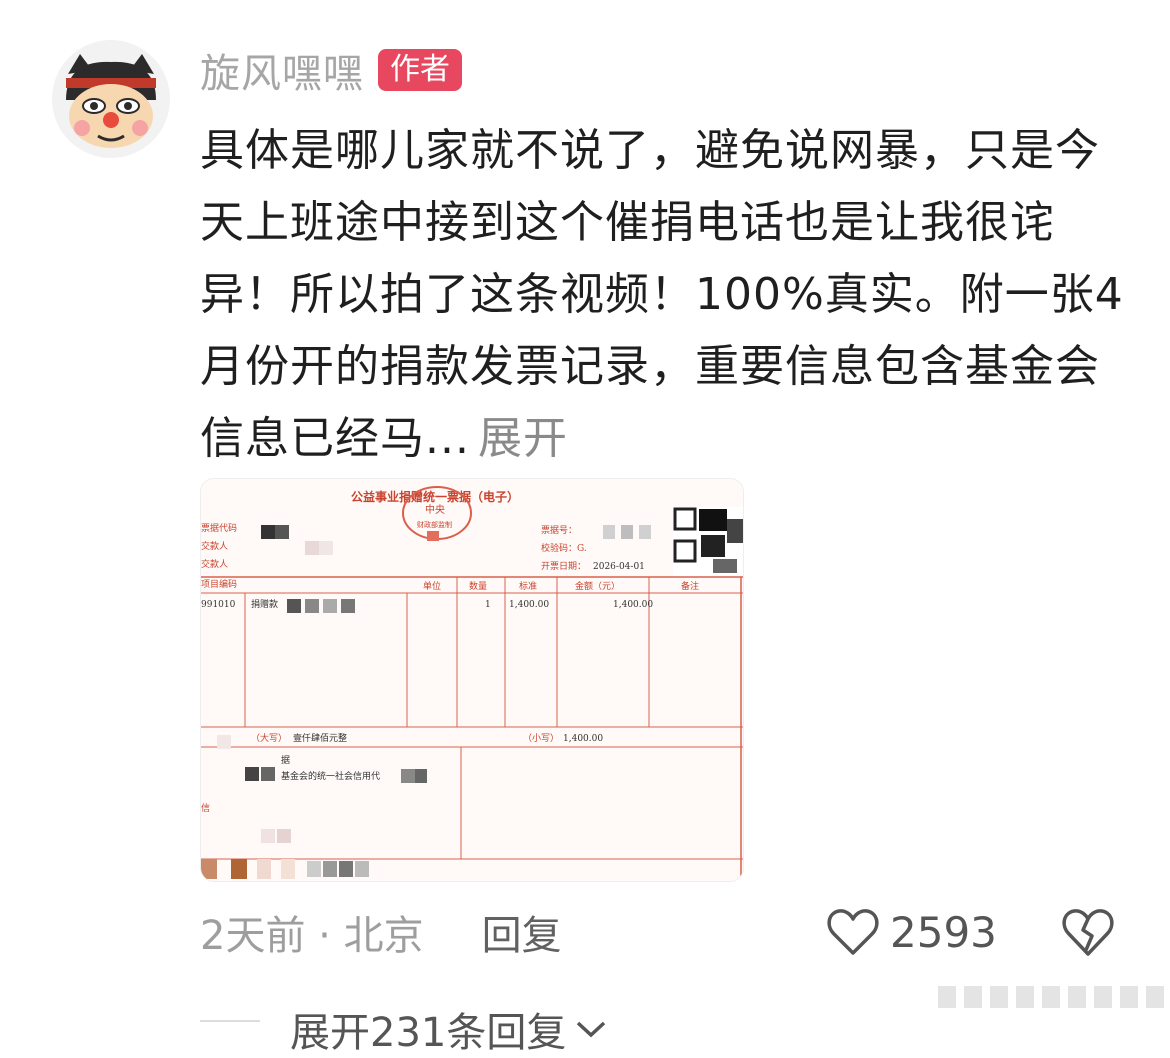 This screenshot has width=1170, height=1058. What do you see at coordinates (523, 438) in the screenshot?
I see `expand-text-link: 展开` at bounding box center [523, 438].